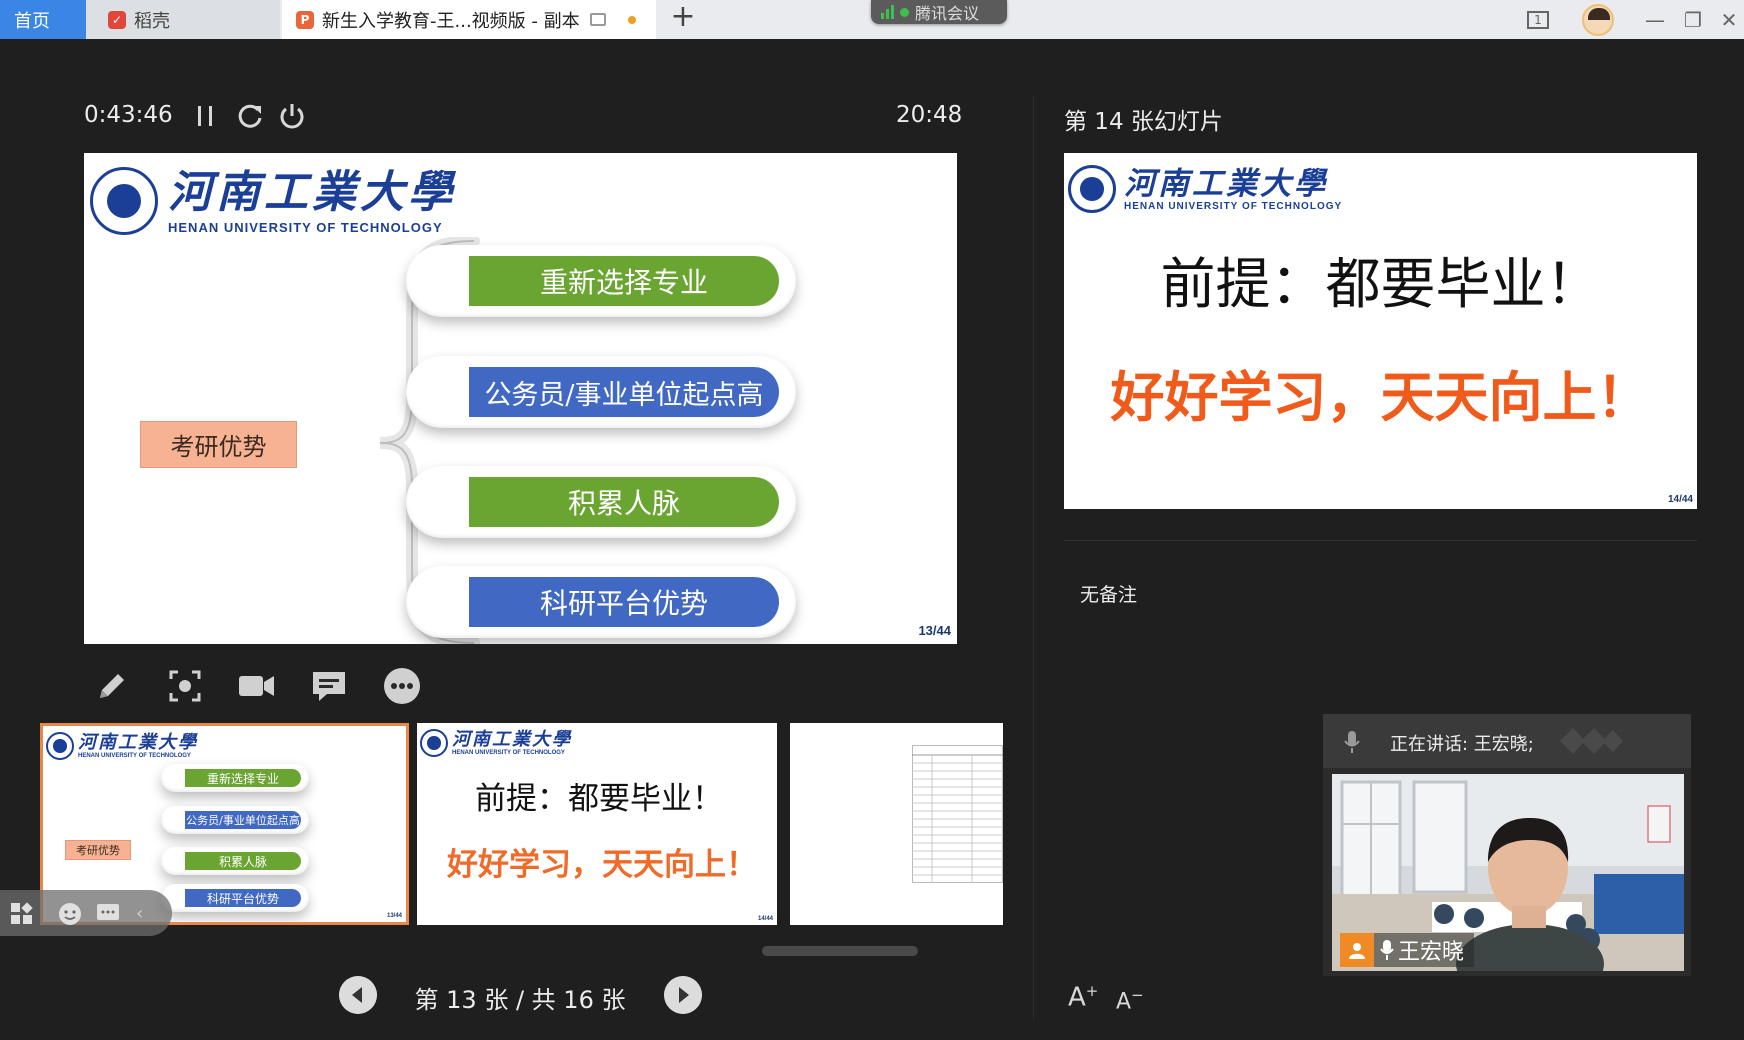 This screenshot has height=1040, width=1744. I want to click on elapsed-timer: 0:43:46, so click(128, 115).